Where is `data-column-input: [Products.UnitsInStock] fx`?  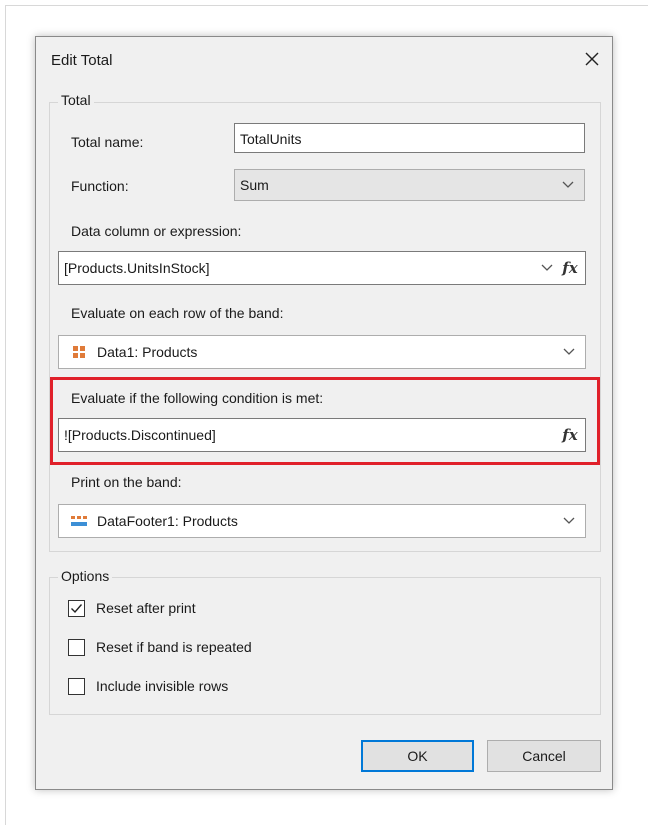
data-column-input: [Products.UnitsInStock] fx is located at coordinates (322, 268).